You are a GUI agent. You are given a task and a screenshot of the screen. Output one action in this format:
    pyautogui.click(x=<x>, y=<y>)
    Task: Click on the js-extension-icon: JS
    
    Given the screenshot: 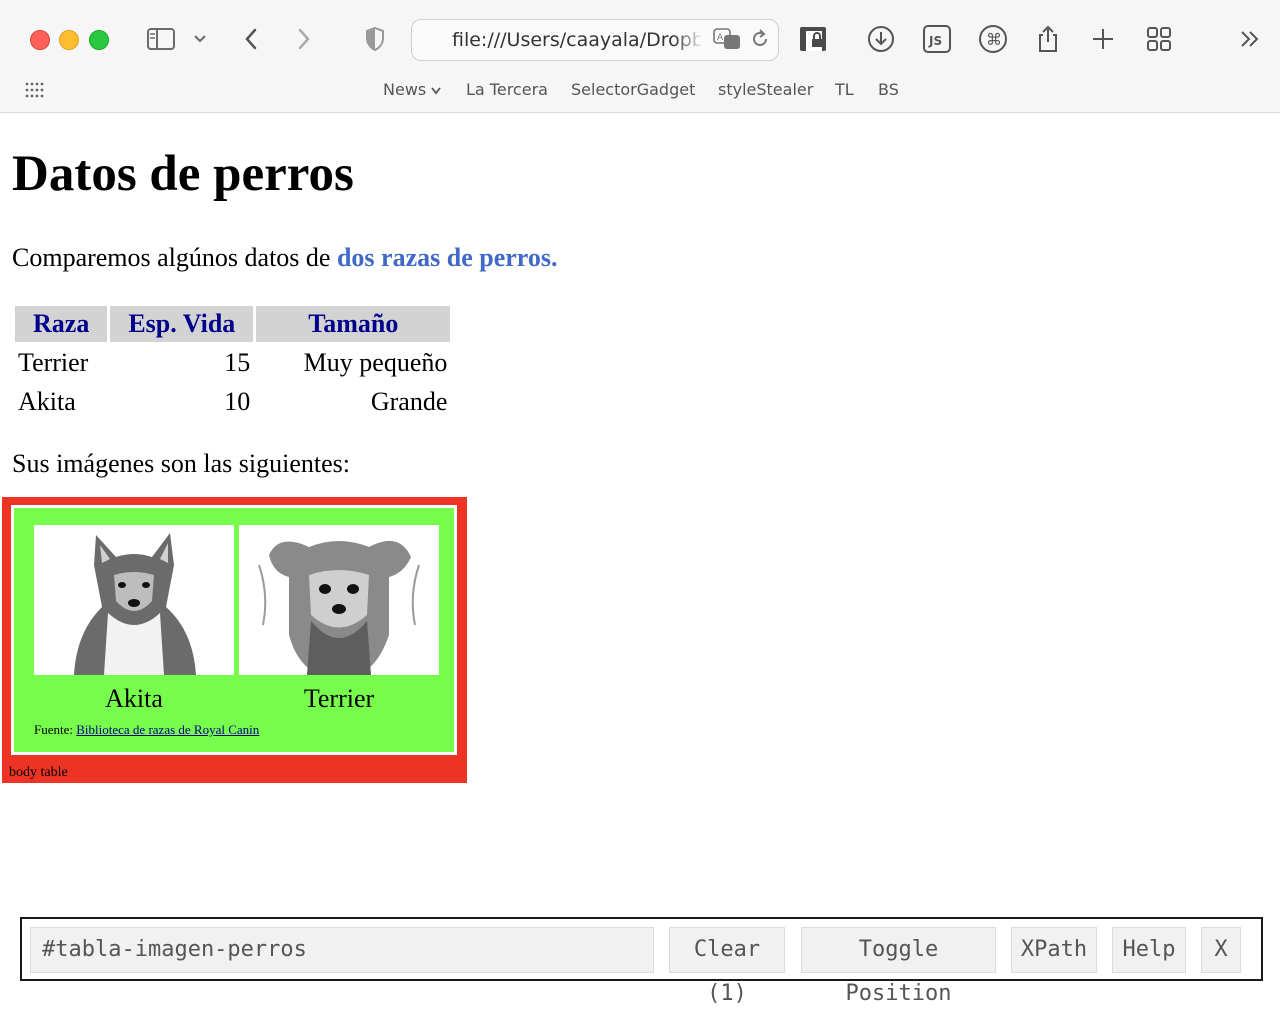 What is the action you would take?
    pyautogui.click(x=937, y=39)
    